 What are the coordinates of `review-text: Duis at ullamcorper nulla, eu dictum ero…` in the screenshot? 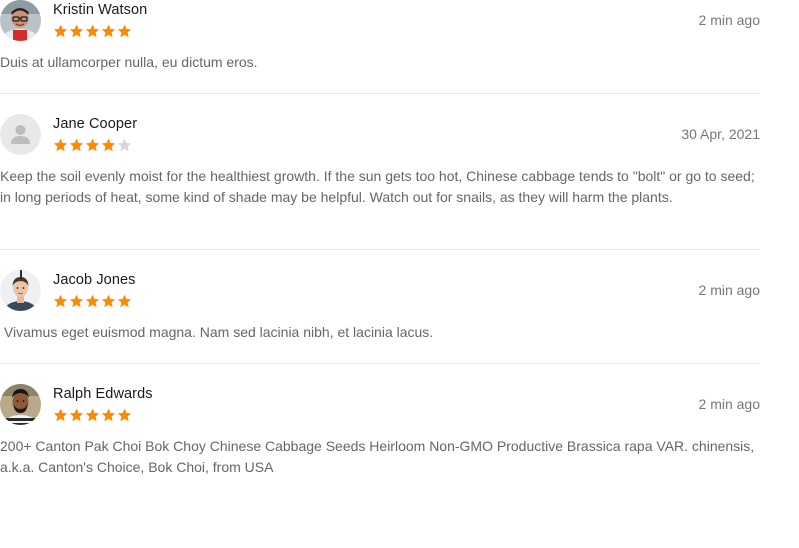 It's located at (129, 62).